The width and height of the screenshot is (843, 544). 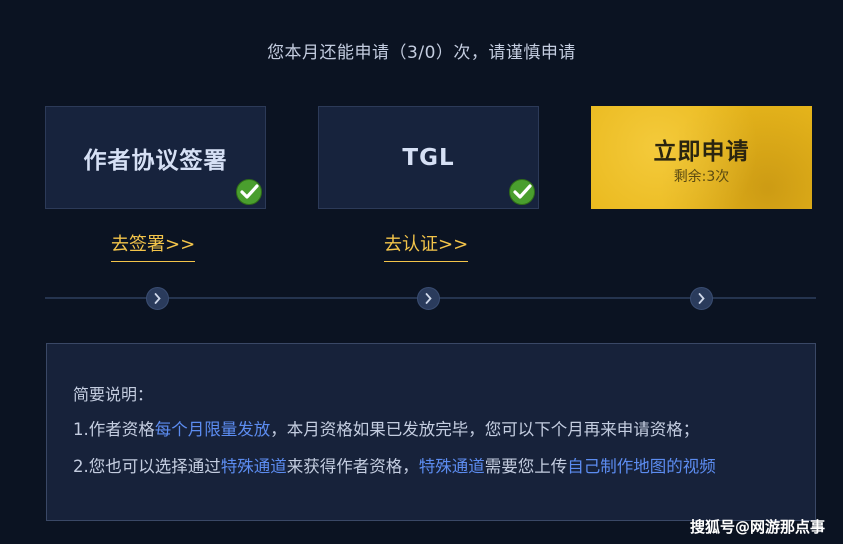 I want to click on info-line-2-mid1: 来获得作者资格，, so click(x=352, y=466).